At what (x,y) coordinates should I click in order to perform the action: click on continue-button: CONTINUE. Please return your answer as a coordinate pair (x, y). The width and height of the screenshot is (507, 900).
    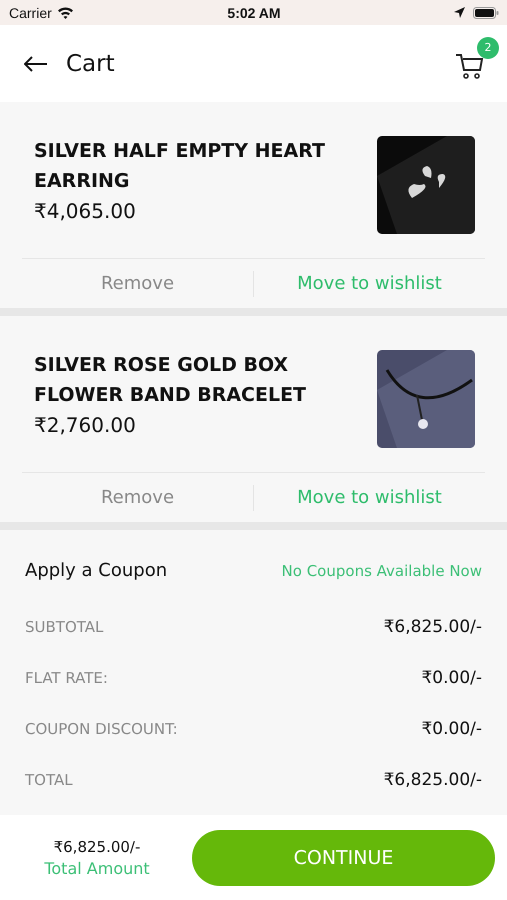
    Looking at the image, I should click on (343, 858).